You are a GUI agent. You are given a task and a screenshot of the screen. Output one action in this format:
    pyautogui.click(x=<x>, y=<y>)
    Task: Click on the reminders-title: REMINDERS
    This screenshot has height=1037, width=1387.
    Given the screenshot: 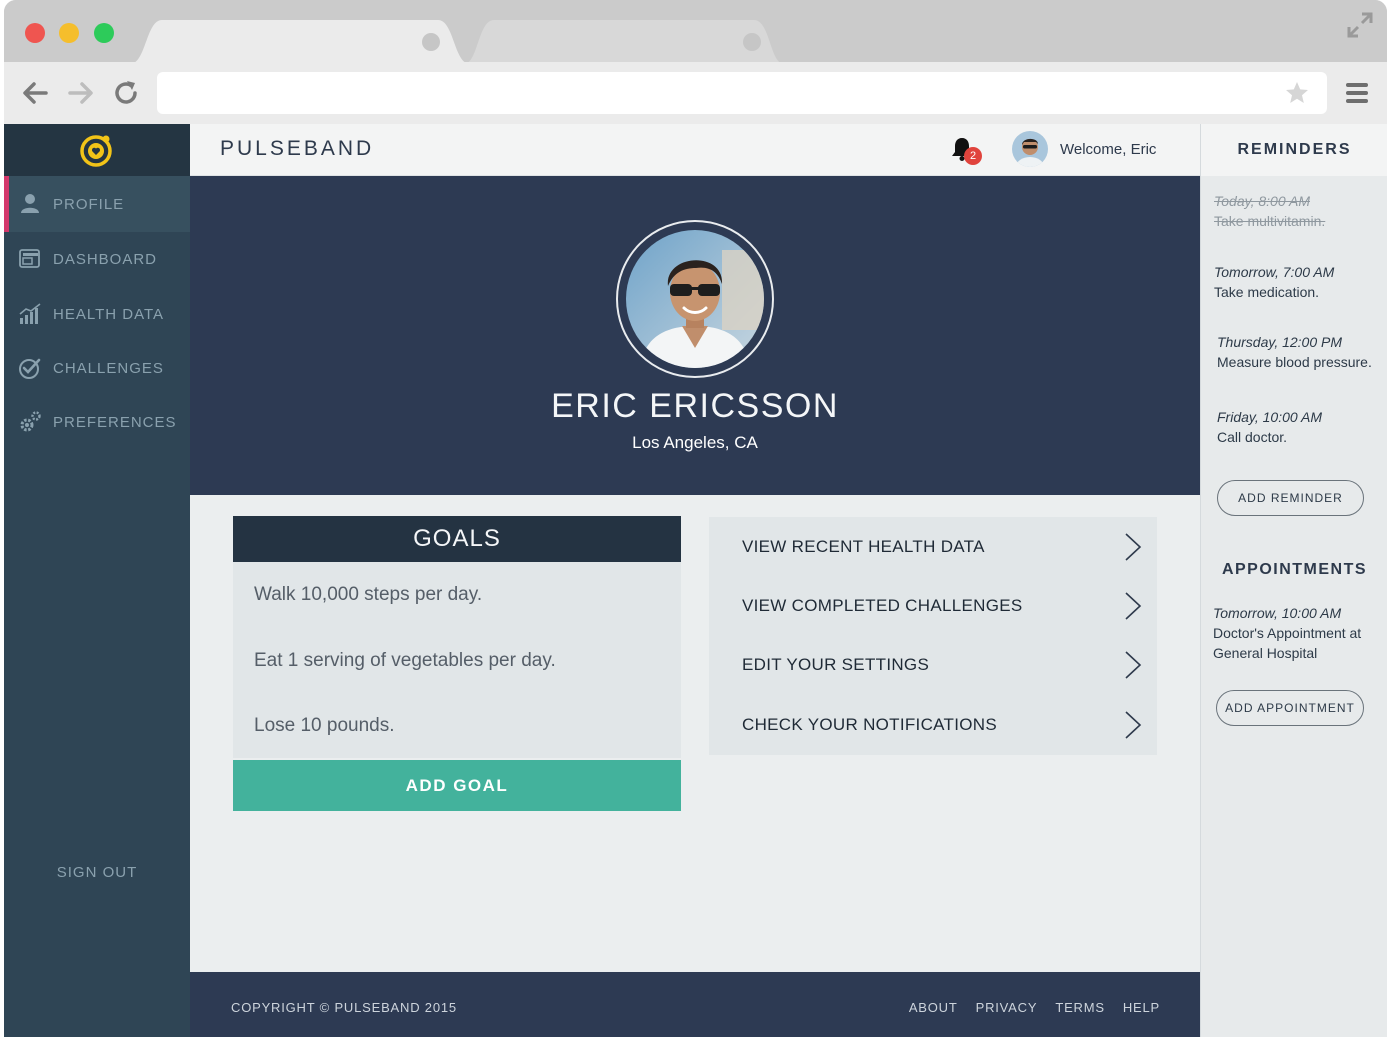 What is the action you would take?
    pyautogui.click(x=1294, y=150)
    